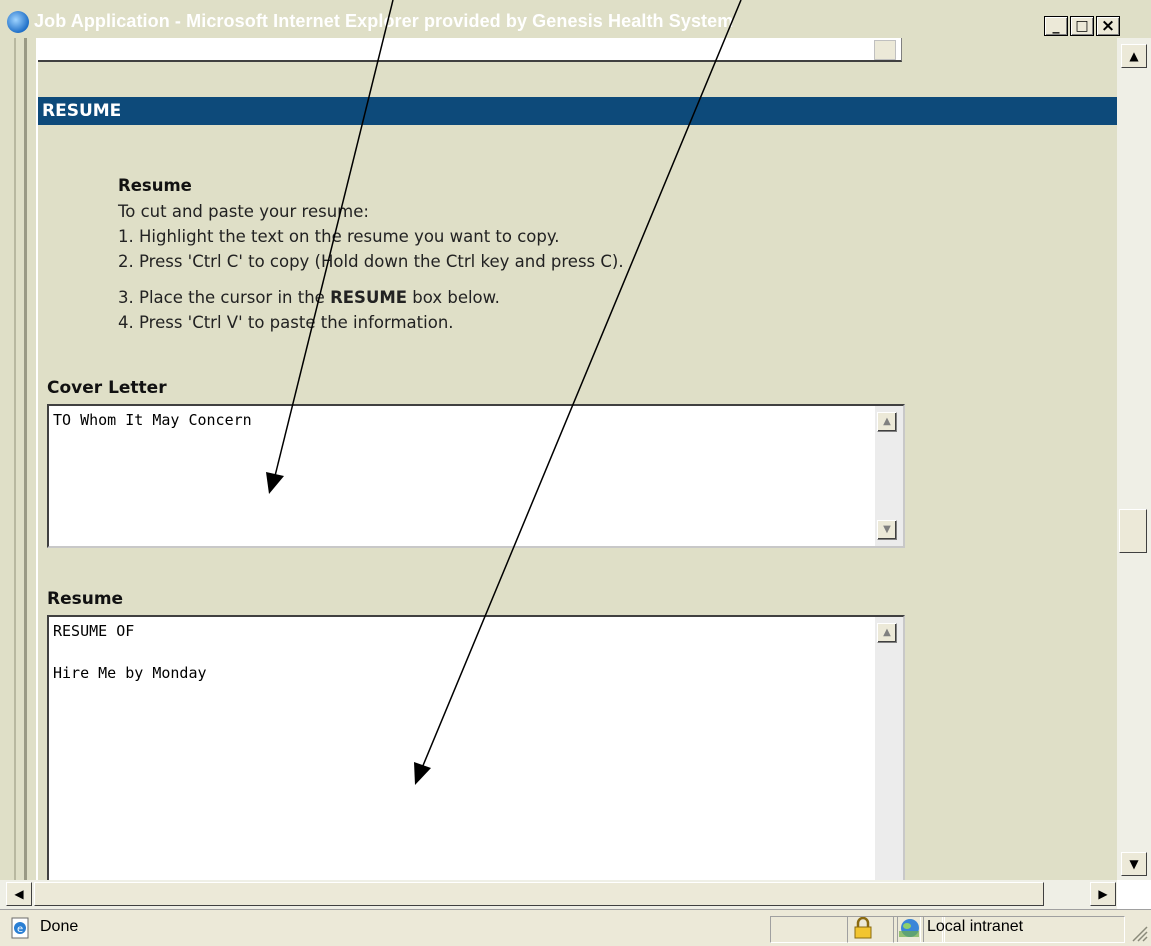  I want to click on padlock-icon, so click(863, 927).